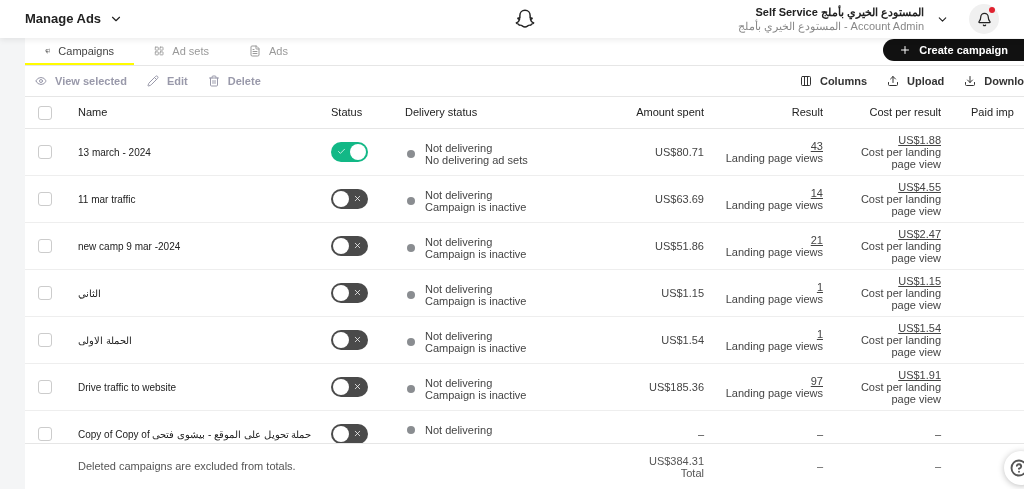 The height and width of the screenshot is (489, 1024). Describe the element at coordinates (187, 466) in the screenshot. I see `totals-note: Deleted campaigns are excluded from totals.` at that location.